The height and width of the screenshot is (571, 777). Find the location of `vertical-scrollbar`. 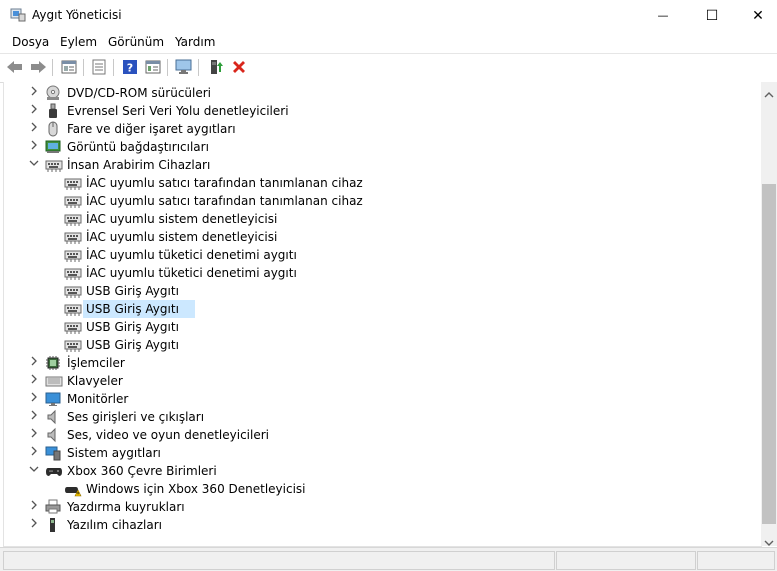

vertical-scrollbar is located at coordinates (769, 314).